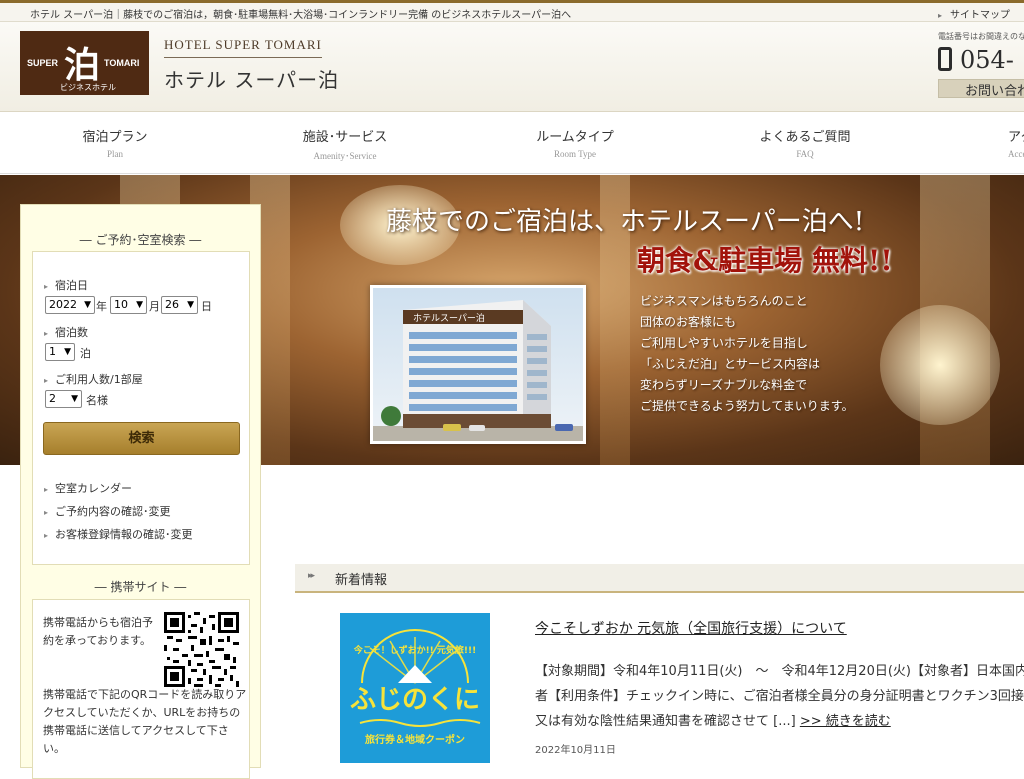 The width and height of the screenshot is (1024, 779). What do you see at coordinates (724, 343) in the screenshot?
I see `hero-line: ご利用しやすいホテルを目指し` at bounding box center [724, 343].